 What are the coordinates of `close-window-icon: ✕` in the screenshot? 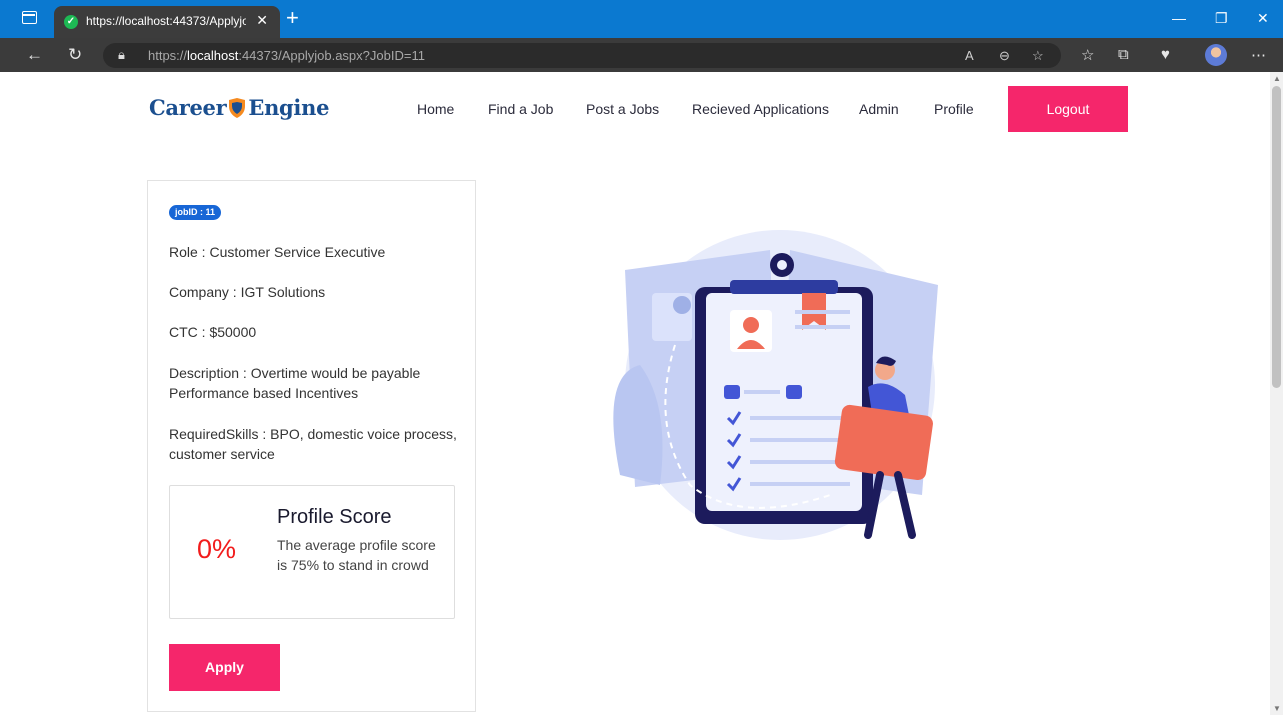 It's located at (1263, 18).